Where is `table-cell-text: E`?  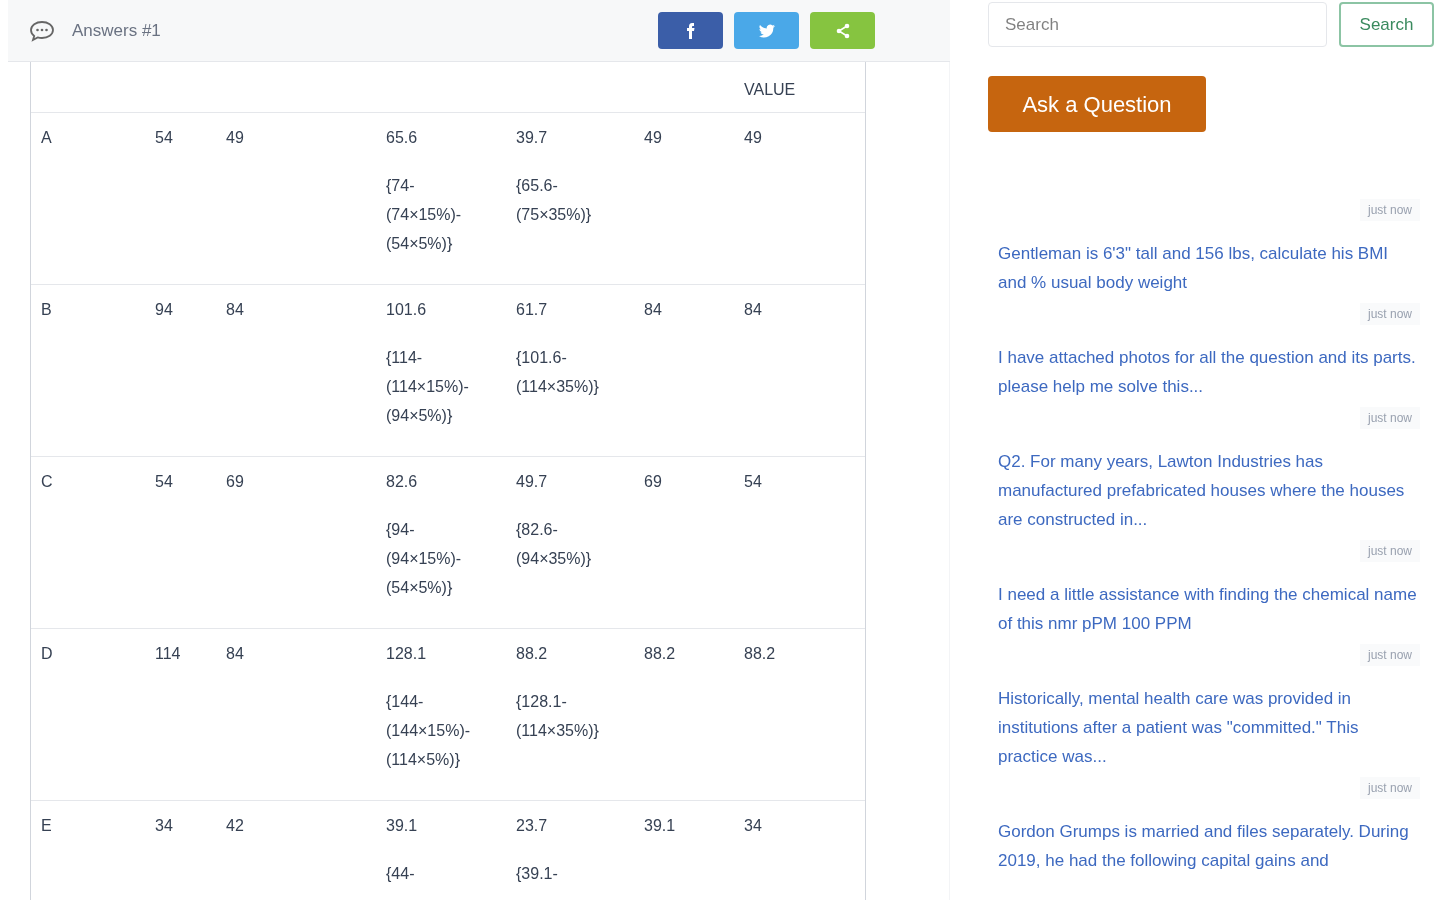
table-cell-text: E is located at coordinates (46, 826).